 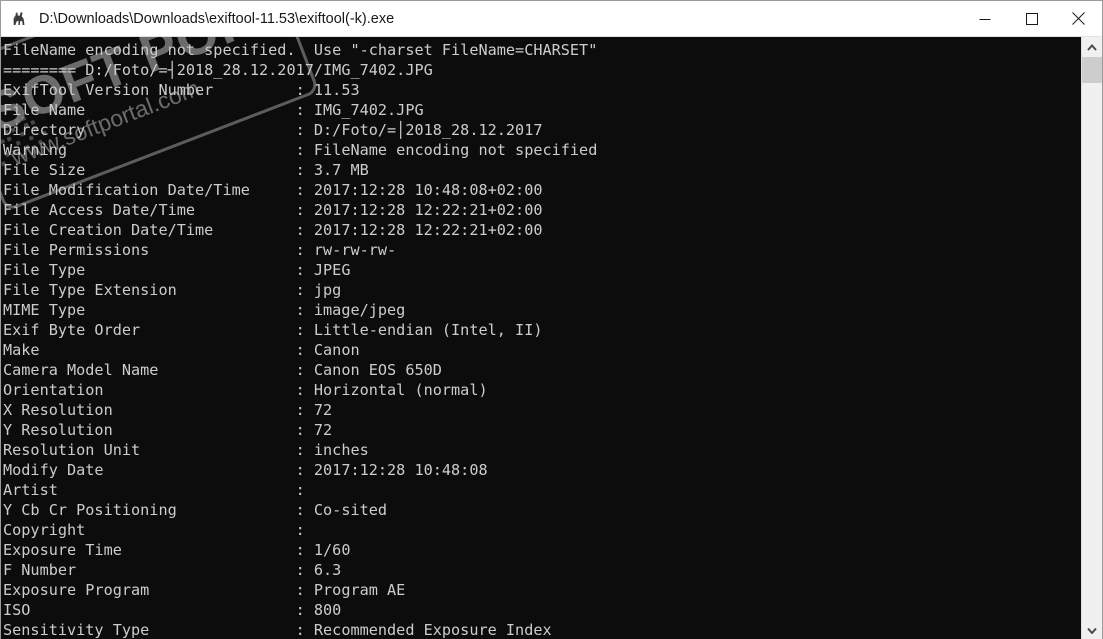 I want to click on console-line: X Resolution : 72, so click(x=168, y=410).